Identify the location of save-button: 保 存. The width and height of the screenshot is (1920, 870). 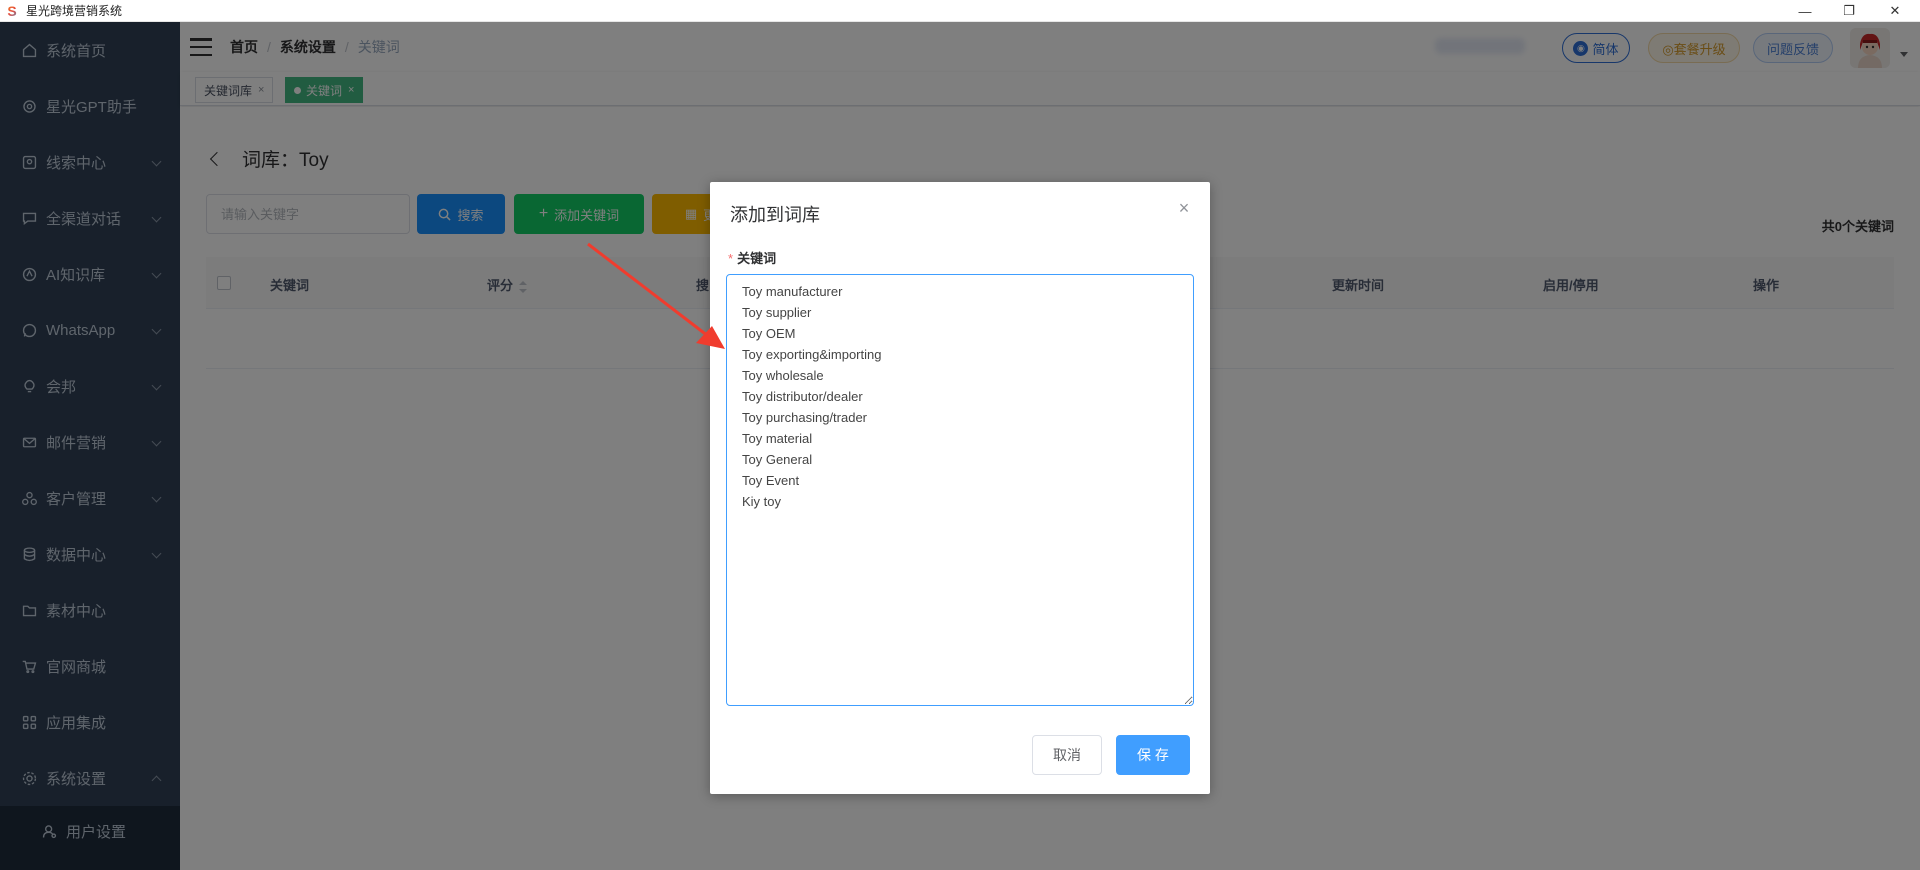
(1153, 755).